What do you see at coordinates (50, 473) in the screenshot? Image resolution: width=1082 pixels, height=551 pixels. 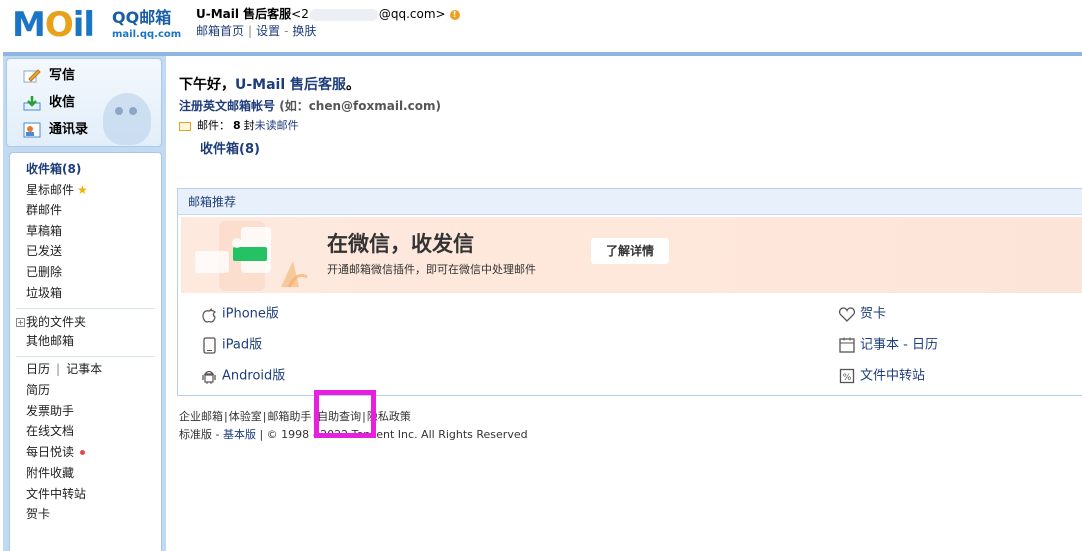 I see `sidebar-item-attachments: 附件收藏` at bounding box center [50, 473].